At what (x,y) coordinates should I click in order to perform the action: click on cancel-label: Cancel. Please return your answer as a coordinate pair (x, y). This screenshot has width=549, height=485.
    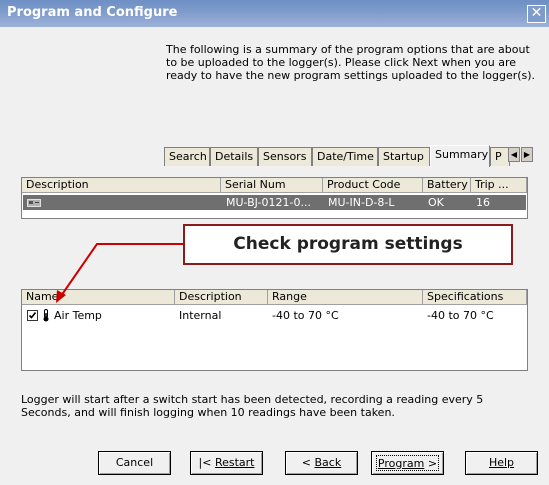
    Looking at the image, I should click on (134, 462).